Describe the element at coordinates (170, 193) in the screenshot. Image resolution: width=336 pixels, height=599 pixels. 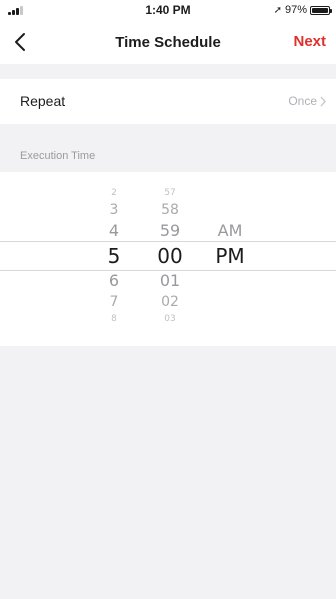
I see `minute-option: 57` at that location.